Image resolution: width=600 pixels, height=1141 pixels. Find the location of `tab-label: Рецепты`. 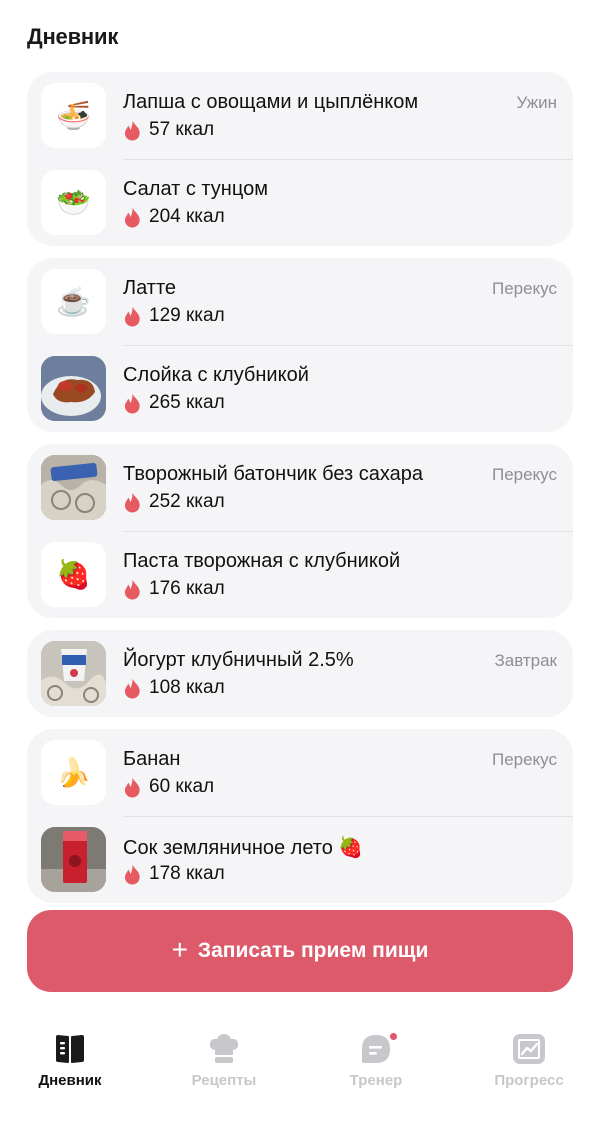

tab-label: Рецепты is located at coordinates (224, 1080).